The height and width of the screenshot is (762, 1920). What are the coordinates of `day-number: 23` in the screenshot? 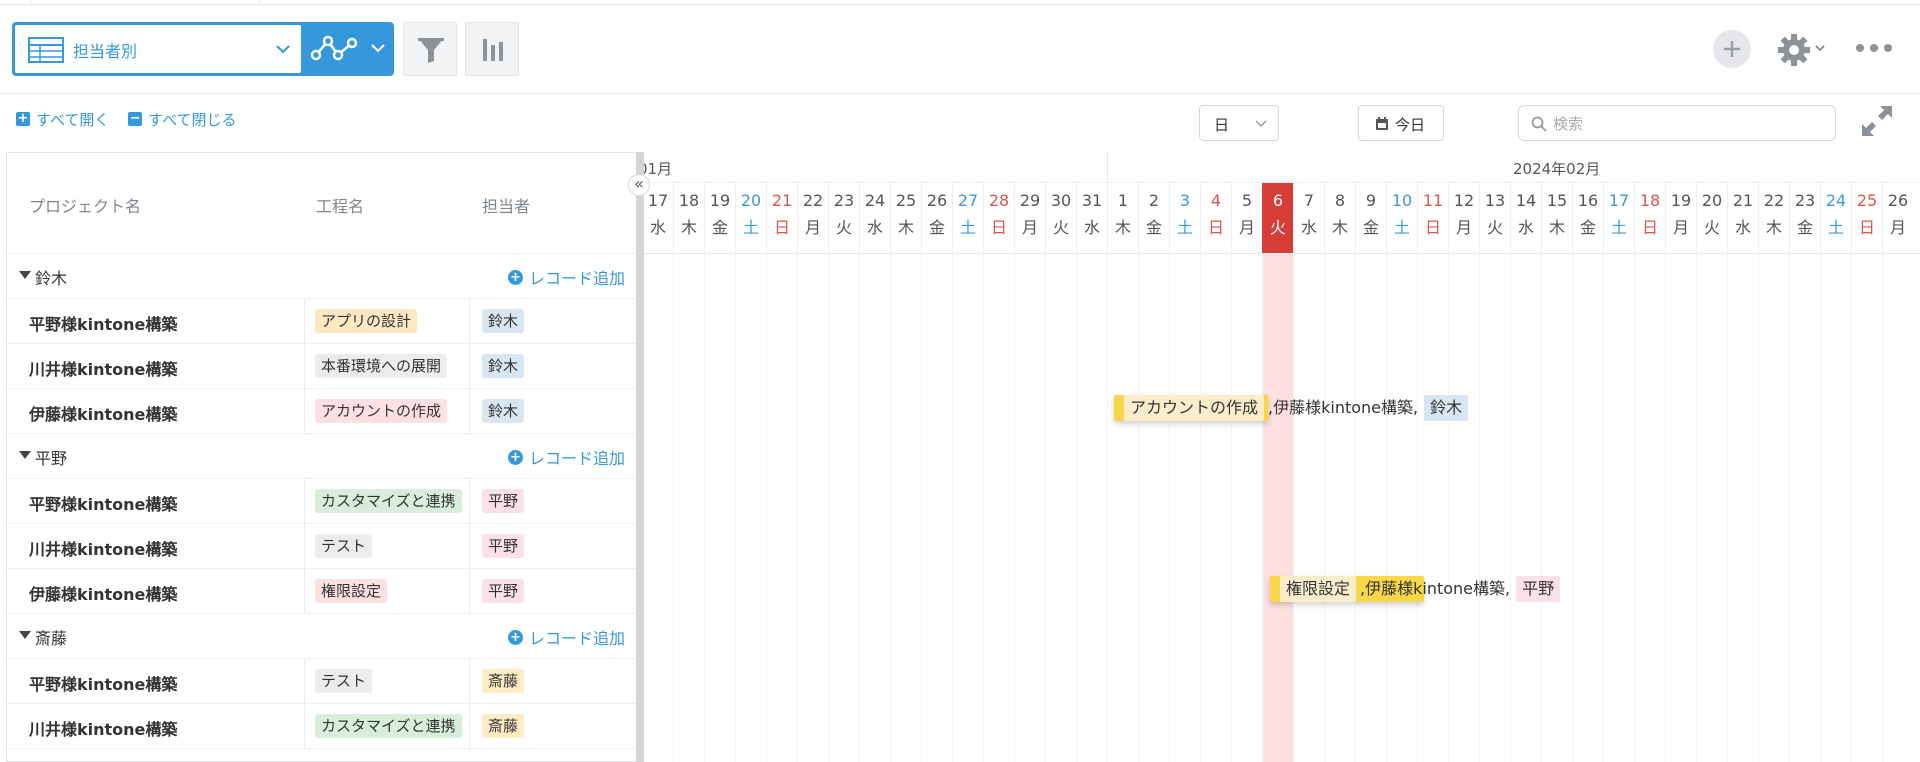 It's located at (844, 200).